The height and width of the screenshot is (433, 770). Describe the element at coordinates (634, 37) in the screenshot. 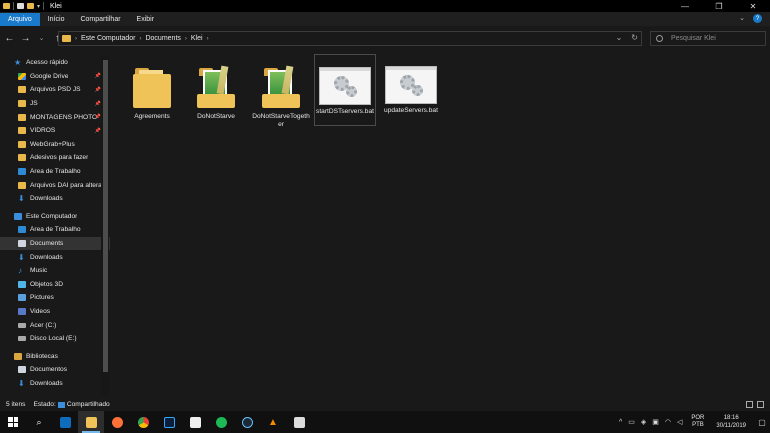

I see `refresh-icon: ↻` at that location.